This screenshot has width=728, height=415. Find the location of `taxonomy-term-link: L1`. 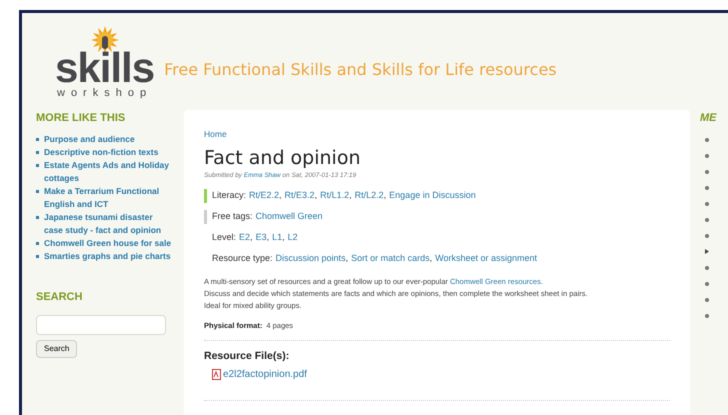

taxonomy-term-link: L1 is located at coordinates (277, 238).